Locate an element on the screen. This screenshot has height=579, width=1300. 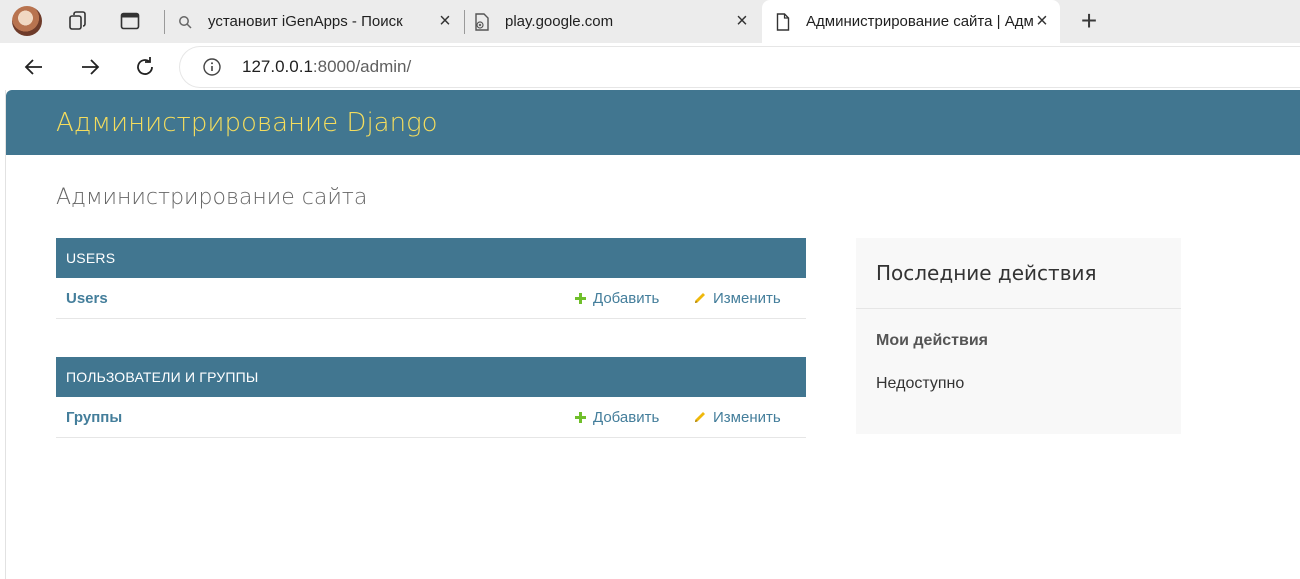
model-row: Users Добавить Изменить is located at coordinates (431, 298).